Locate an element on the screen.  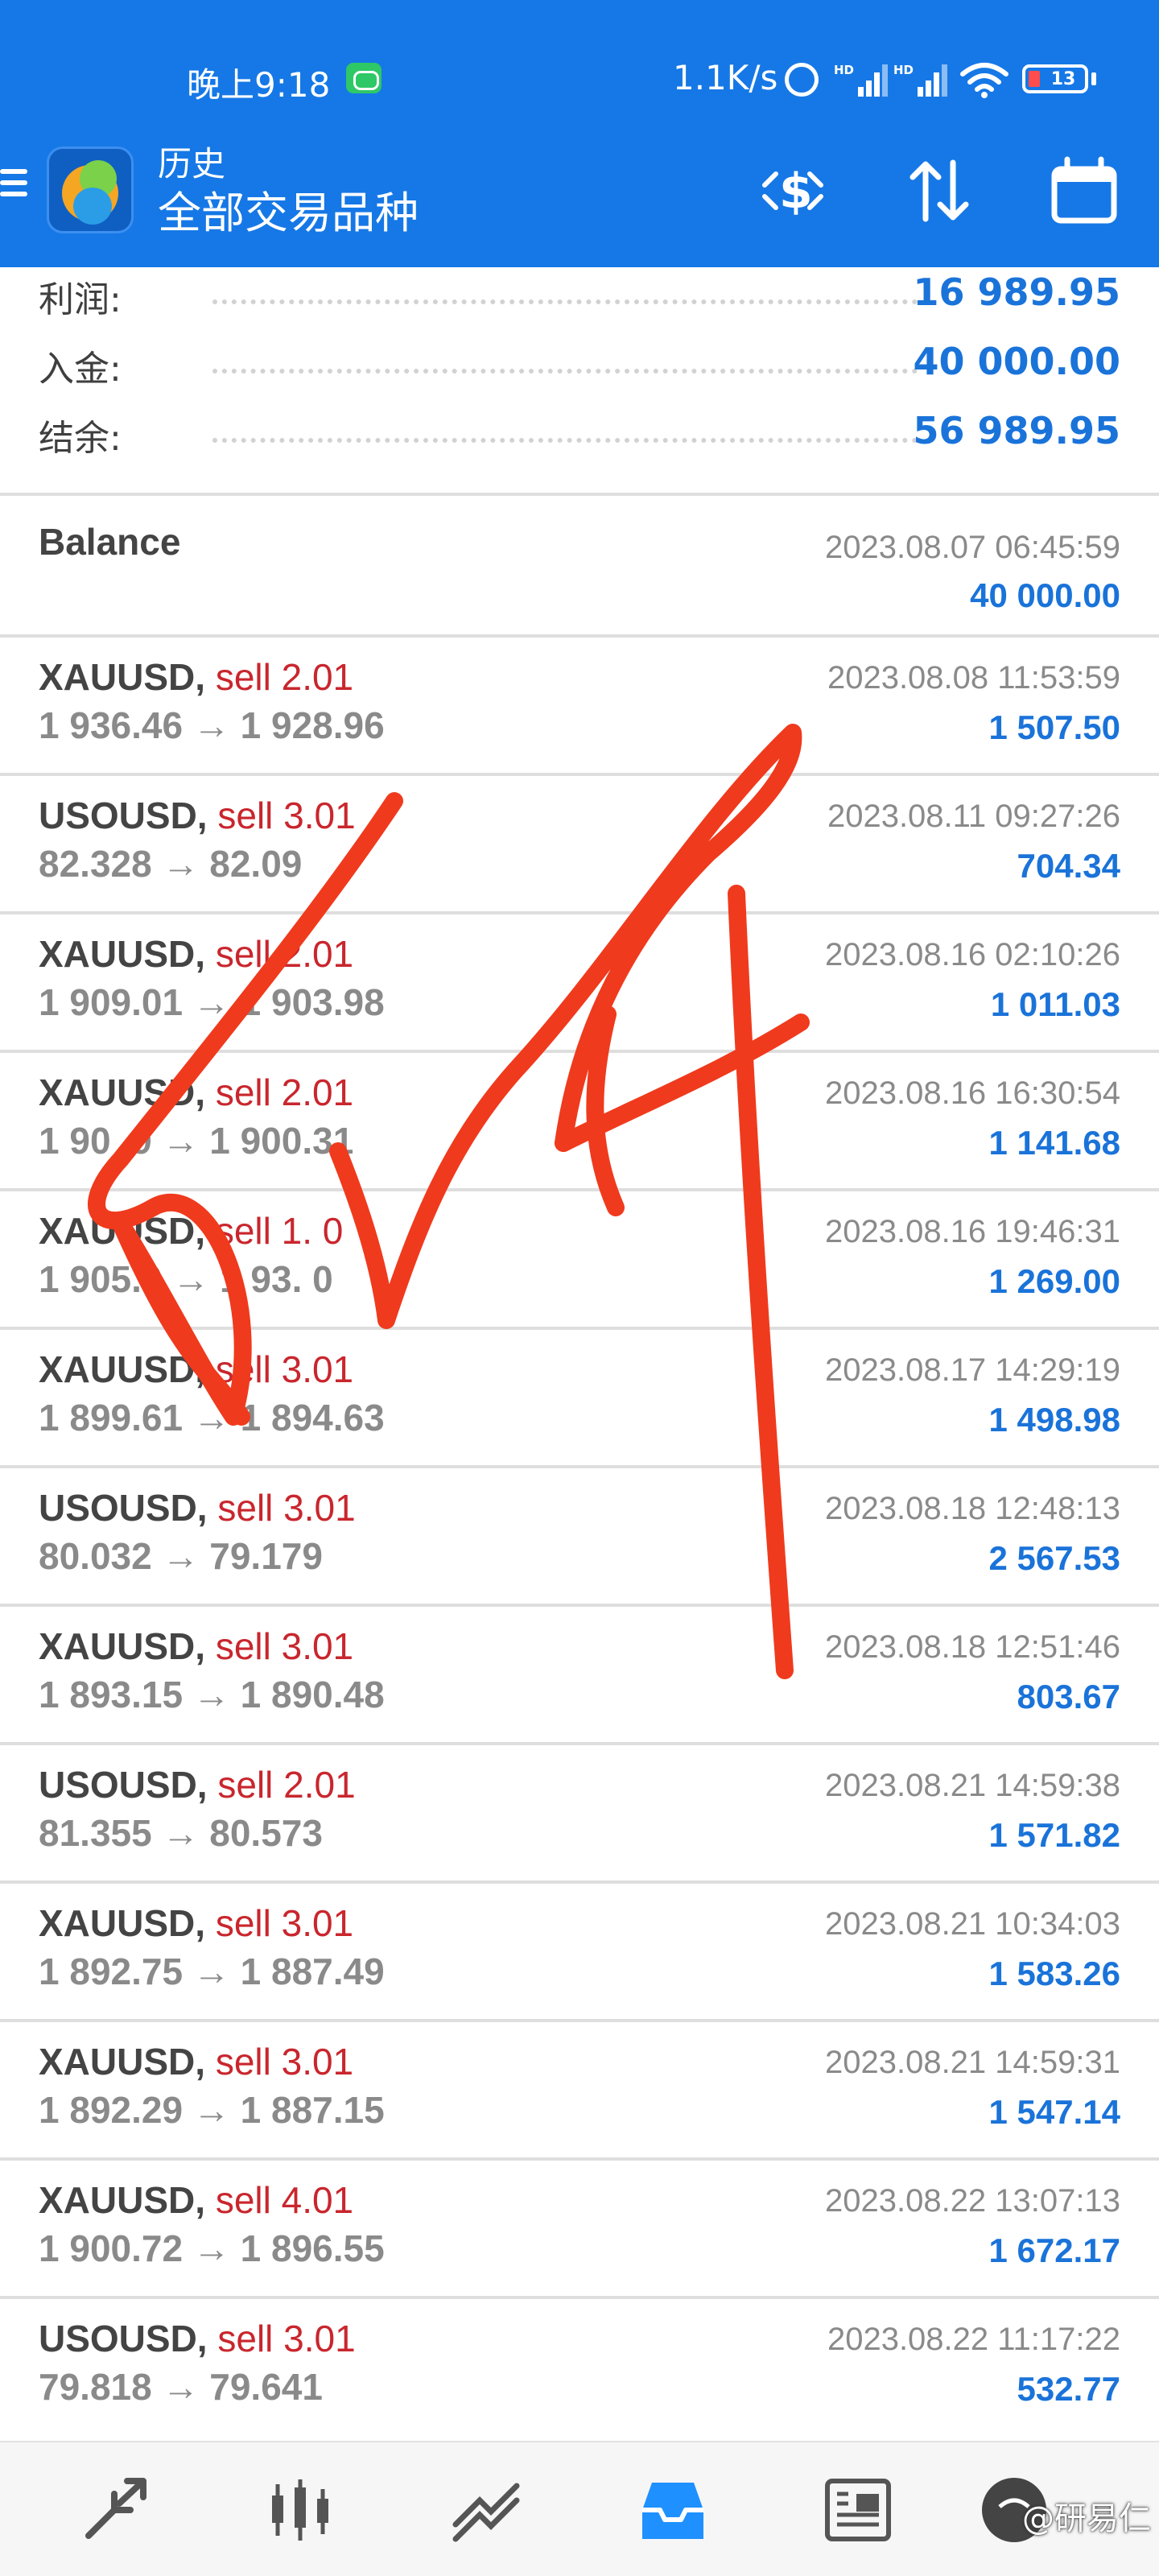
deal-date: 2023.08.18 12:48:13 is located at coordinates (972, 1508).